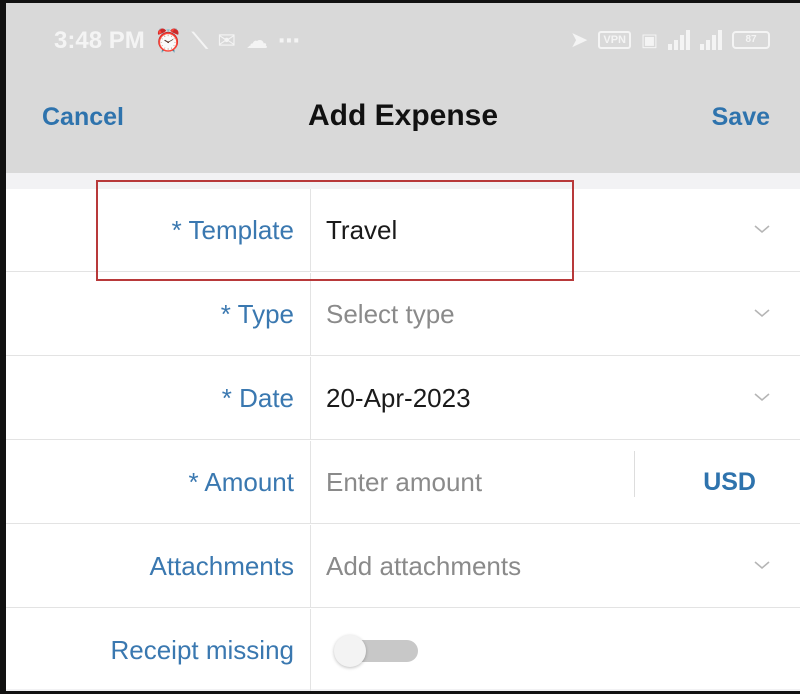 This screenshot has height=694, width=800. What do you see at coordinates (741, 117) in the screenshot?
I see `save-button: Save` at bounding box center [741, 117].